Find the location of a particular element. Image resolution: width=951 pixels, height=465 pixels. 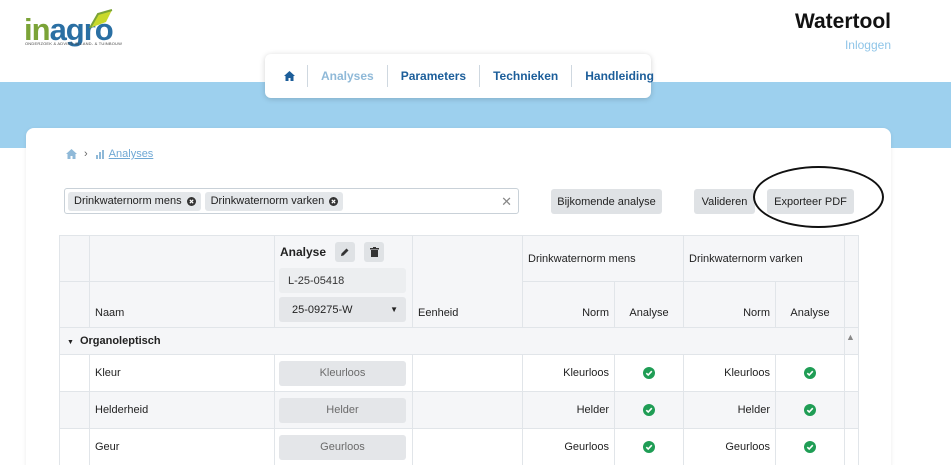

chart-icon is located at coordinates (99, 154).